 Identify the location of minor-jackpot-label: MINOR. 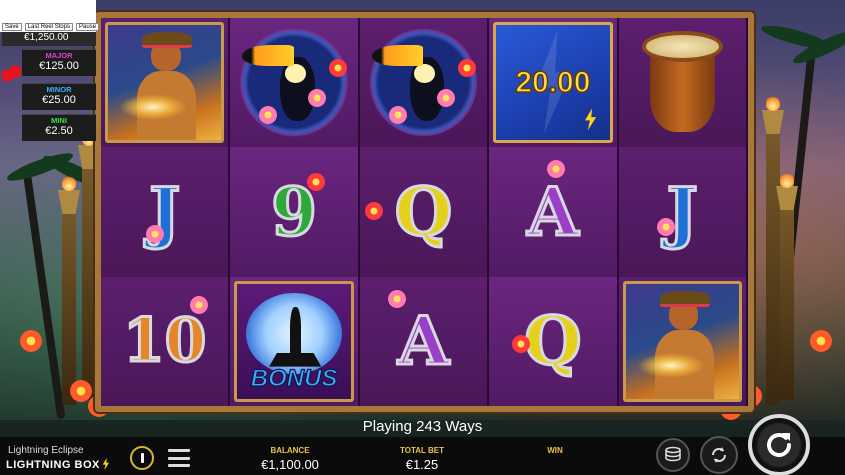
(59, 89).